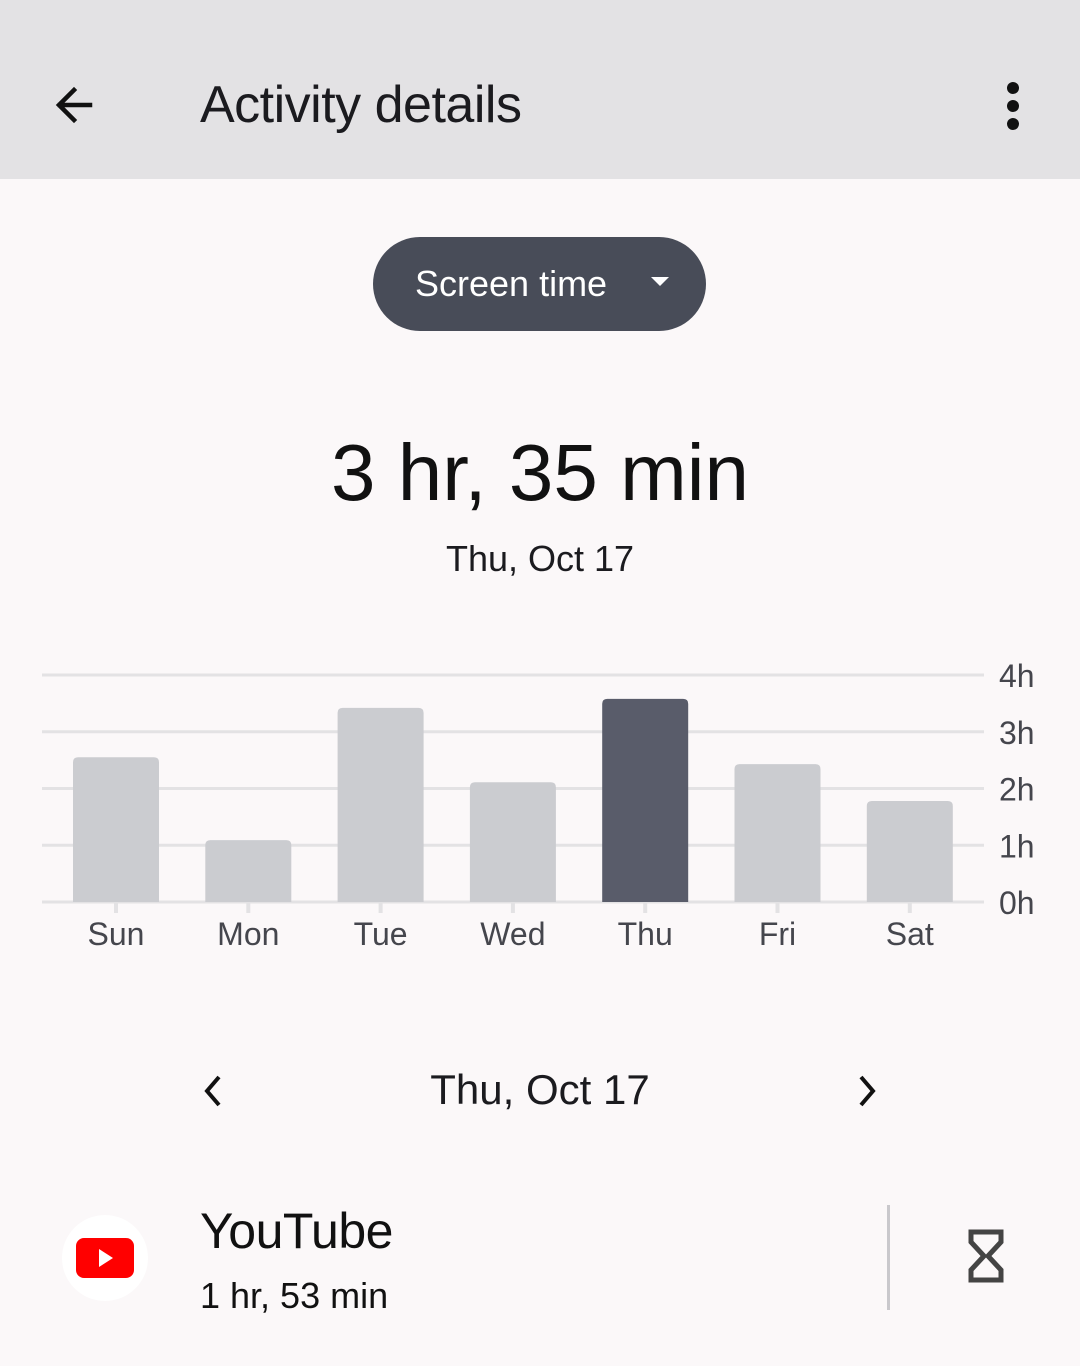 Image resolution: width=1080 pixels, height=1366 pixels. I want to click on app-usage-row: YouTube 1 hr, 53 min, so click(540, 1265).